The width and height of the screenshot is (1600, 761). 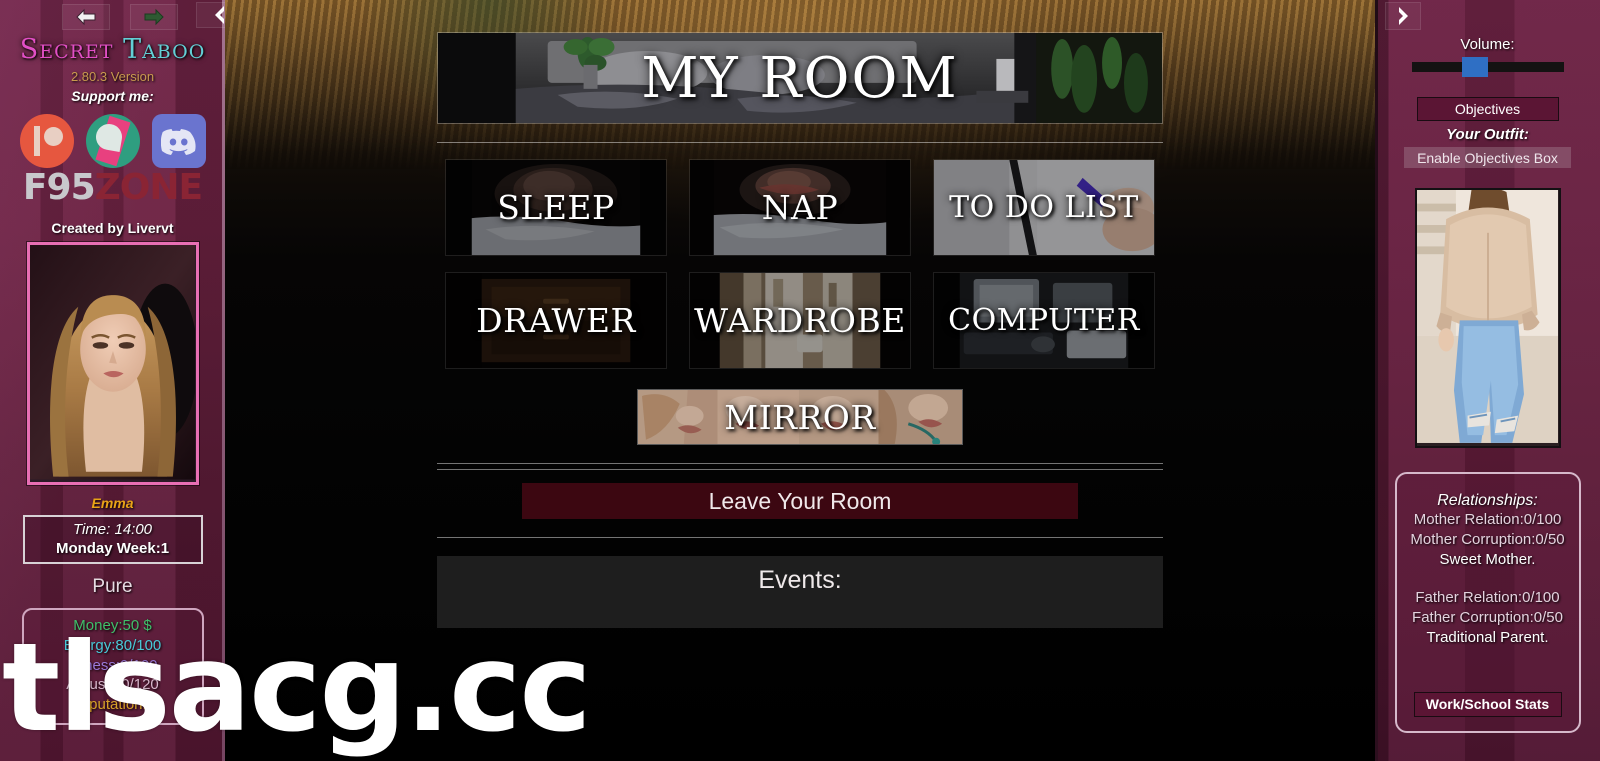 I want to click on version-label: 2.80.3 Version, so click(x=112, y=76).